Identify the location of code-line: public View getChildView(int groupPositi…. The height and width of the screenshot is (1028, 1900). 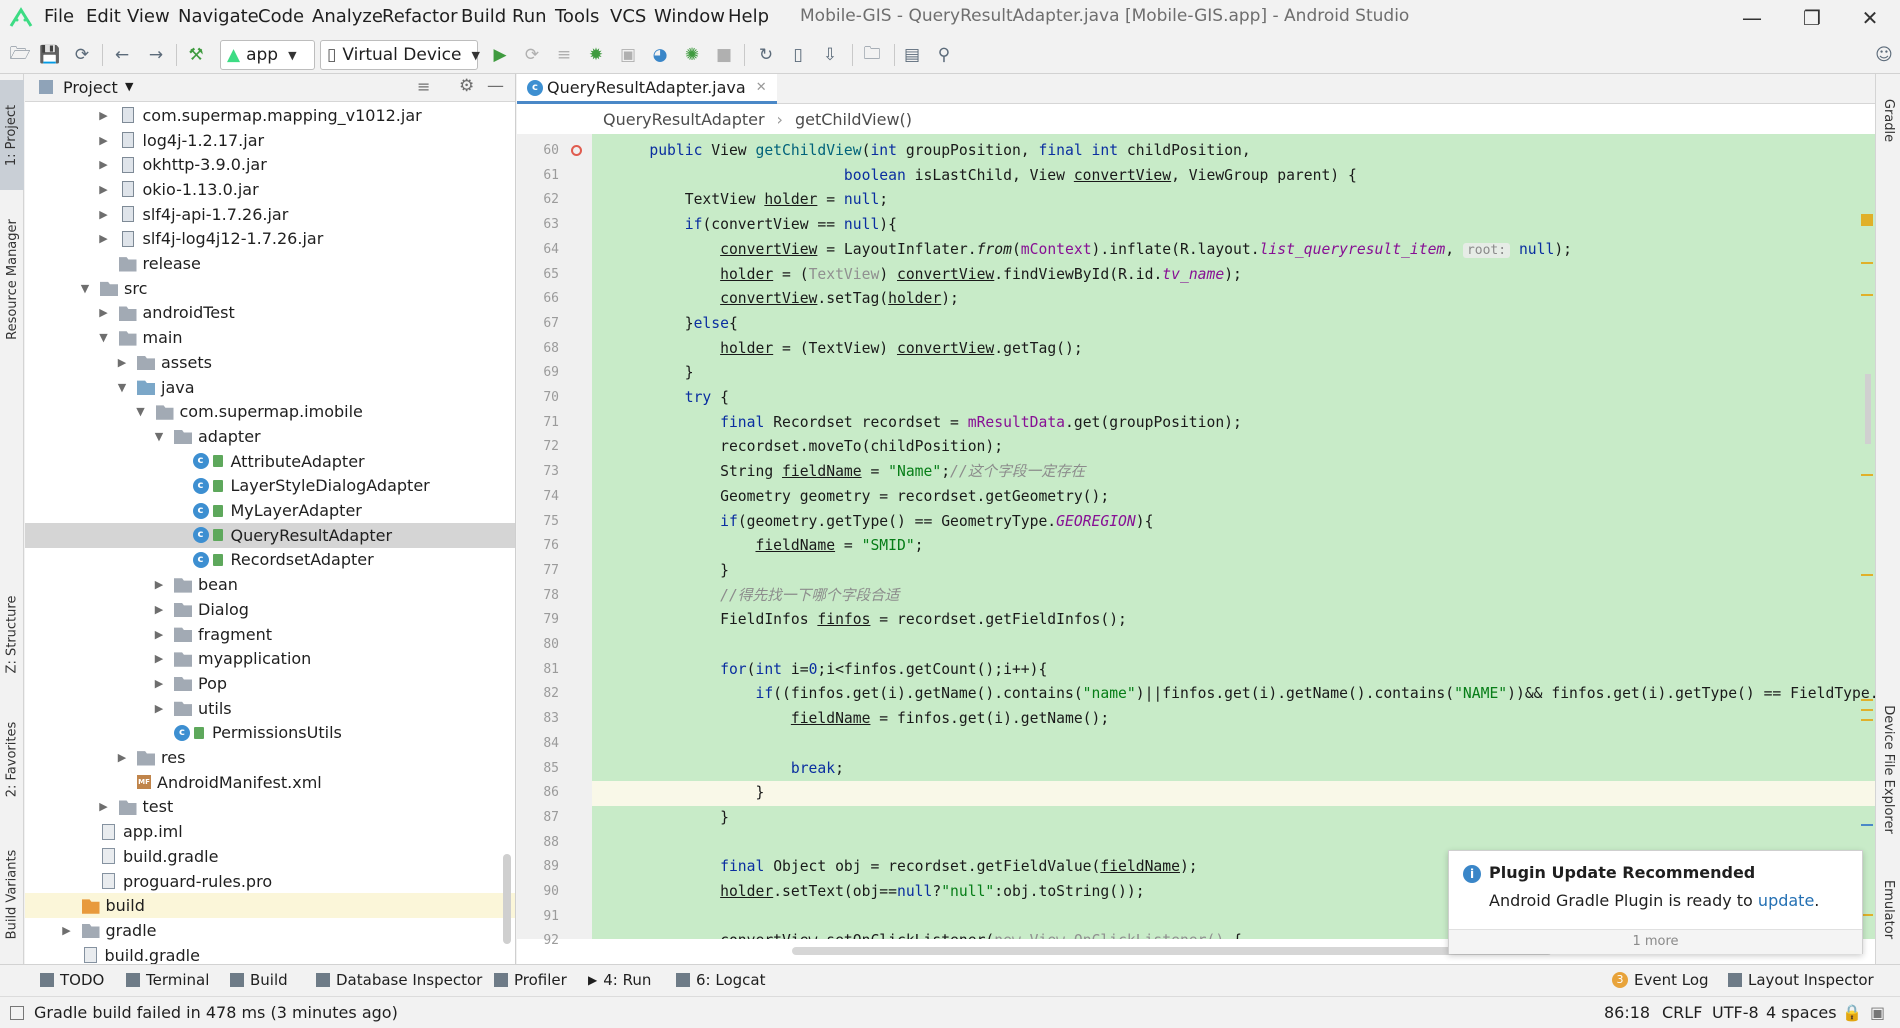
(932, 151).